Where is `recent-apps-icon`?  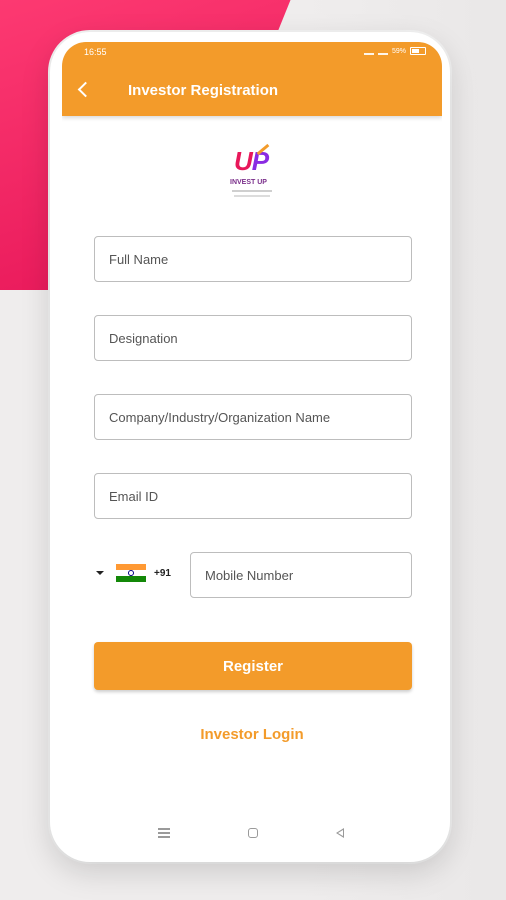
recent-apps-icon is located at coordinates (164, 833).